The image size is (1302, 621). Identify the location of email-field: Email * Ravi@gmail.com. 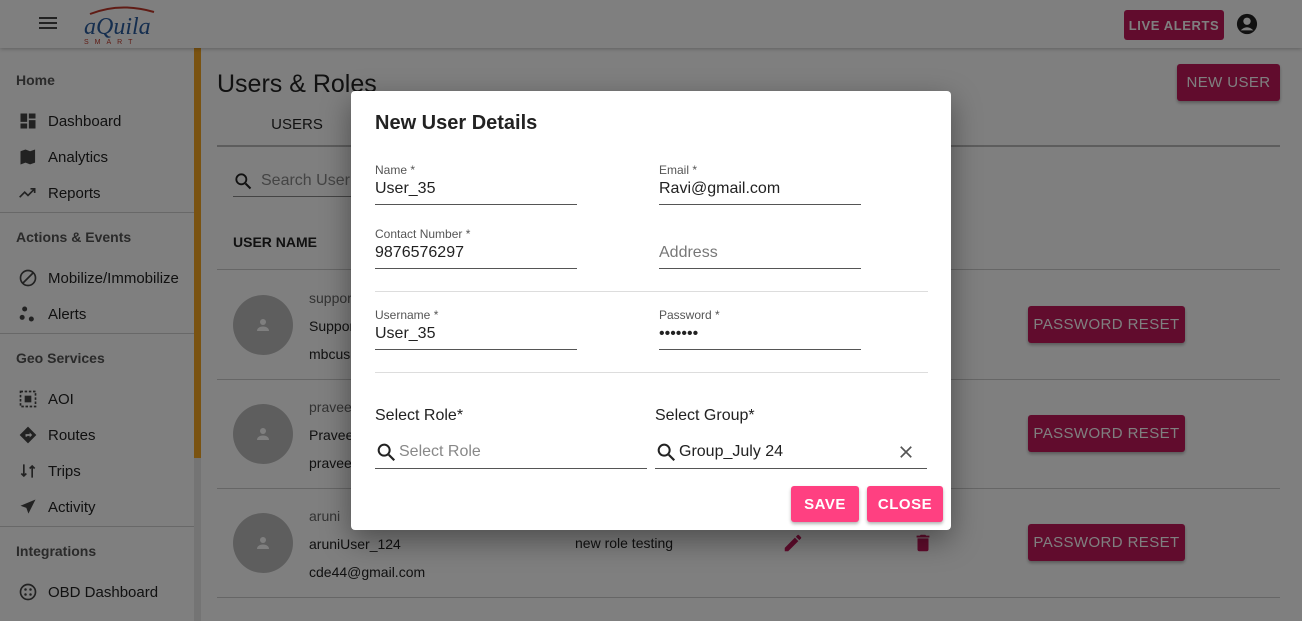
(760, 184).